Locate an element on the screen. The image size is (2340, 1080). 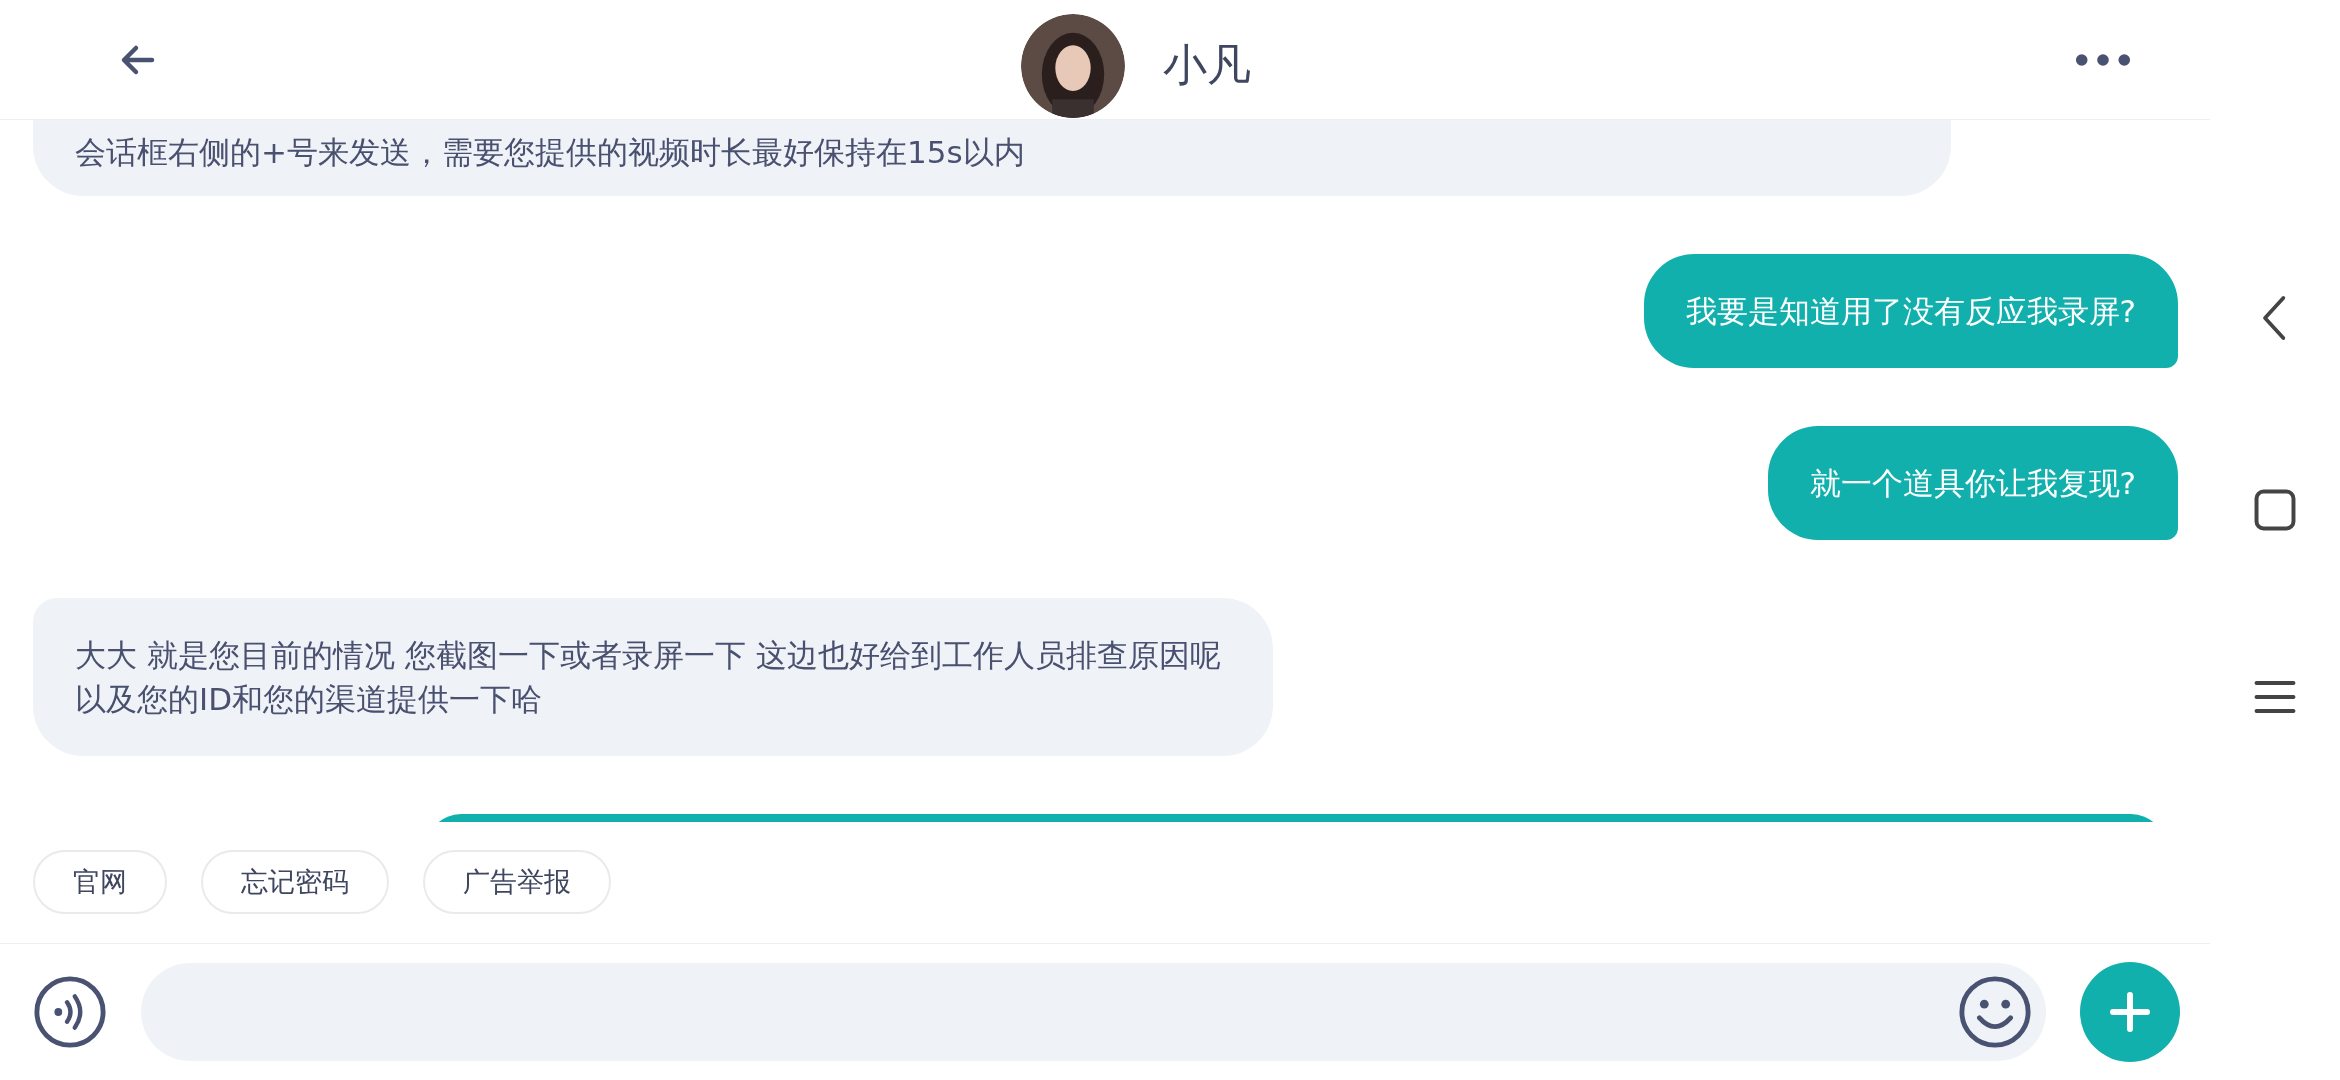
message-bubble: 会话框右侧的+号来发送，需要您提供的视频时长最好保持在15s以内 is located at coordinates (992, 158).